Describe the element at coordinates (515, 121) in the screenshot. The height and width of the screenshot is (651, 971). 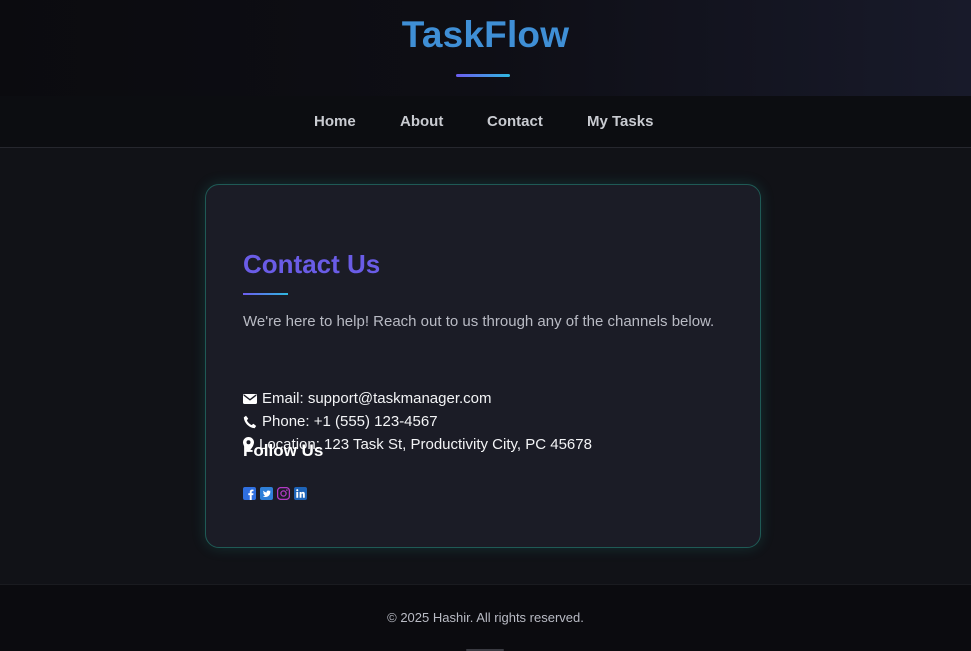
I see `nav-link-contact: Contact` at that location.